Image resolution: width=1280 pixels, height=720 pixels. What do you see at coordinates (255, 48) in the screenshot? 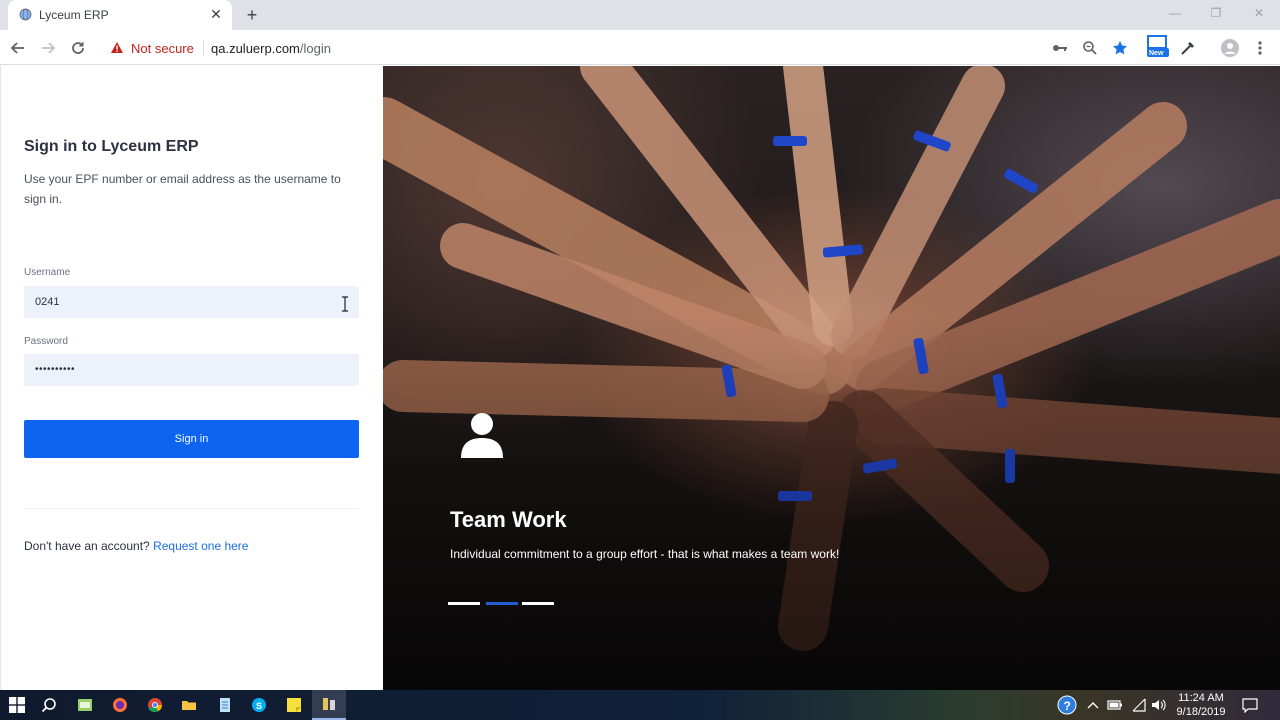
I see `url-host: qa.zuluerp.com` at bounding box center [255, 48].